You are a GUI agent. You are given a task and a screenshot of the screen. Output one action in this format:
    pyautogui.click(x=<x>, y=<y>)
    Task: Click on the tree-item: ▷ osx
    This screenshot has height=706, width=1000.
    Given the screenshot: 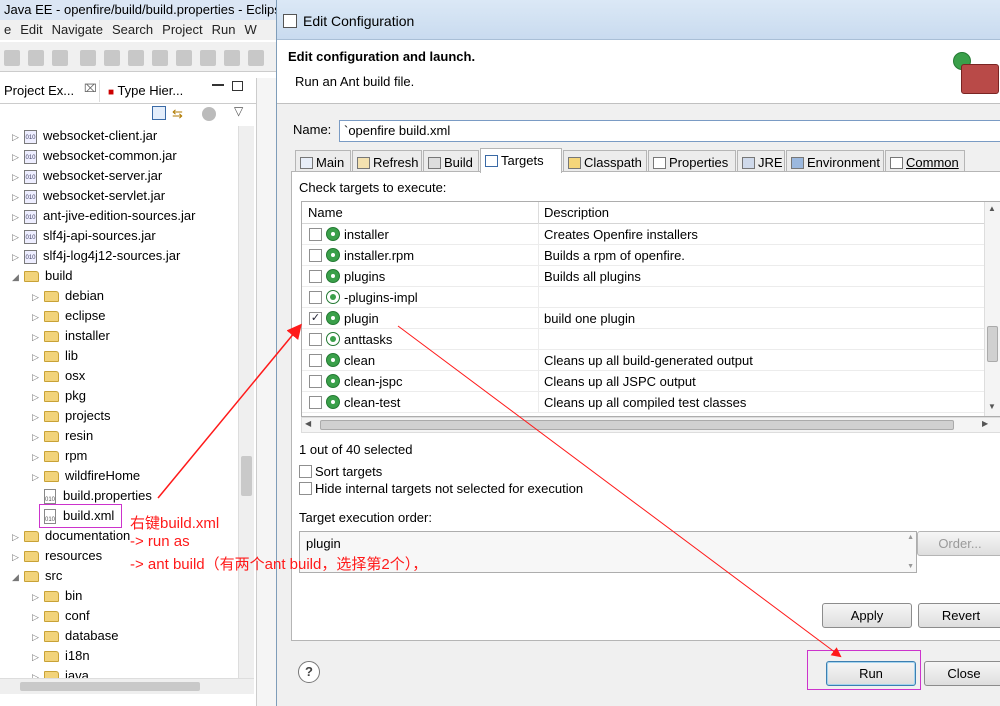 What is the action you would take?
    pyautogui.click(x=58, y=376)
    